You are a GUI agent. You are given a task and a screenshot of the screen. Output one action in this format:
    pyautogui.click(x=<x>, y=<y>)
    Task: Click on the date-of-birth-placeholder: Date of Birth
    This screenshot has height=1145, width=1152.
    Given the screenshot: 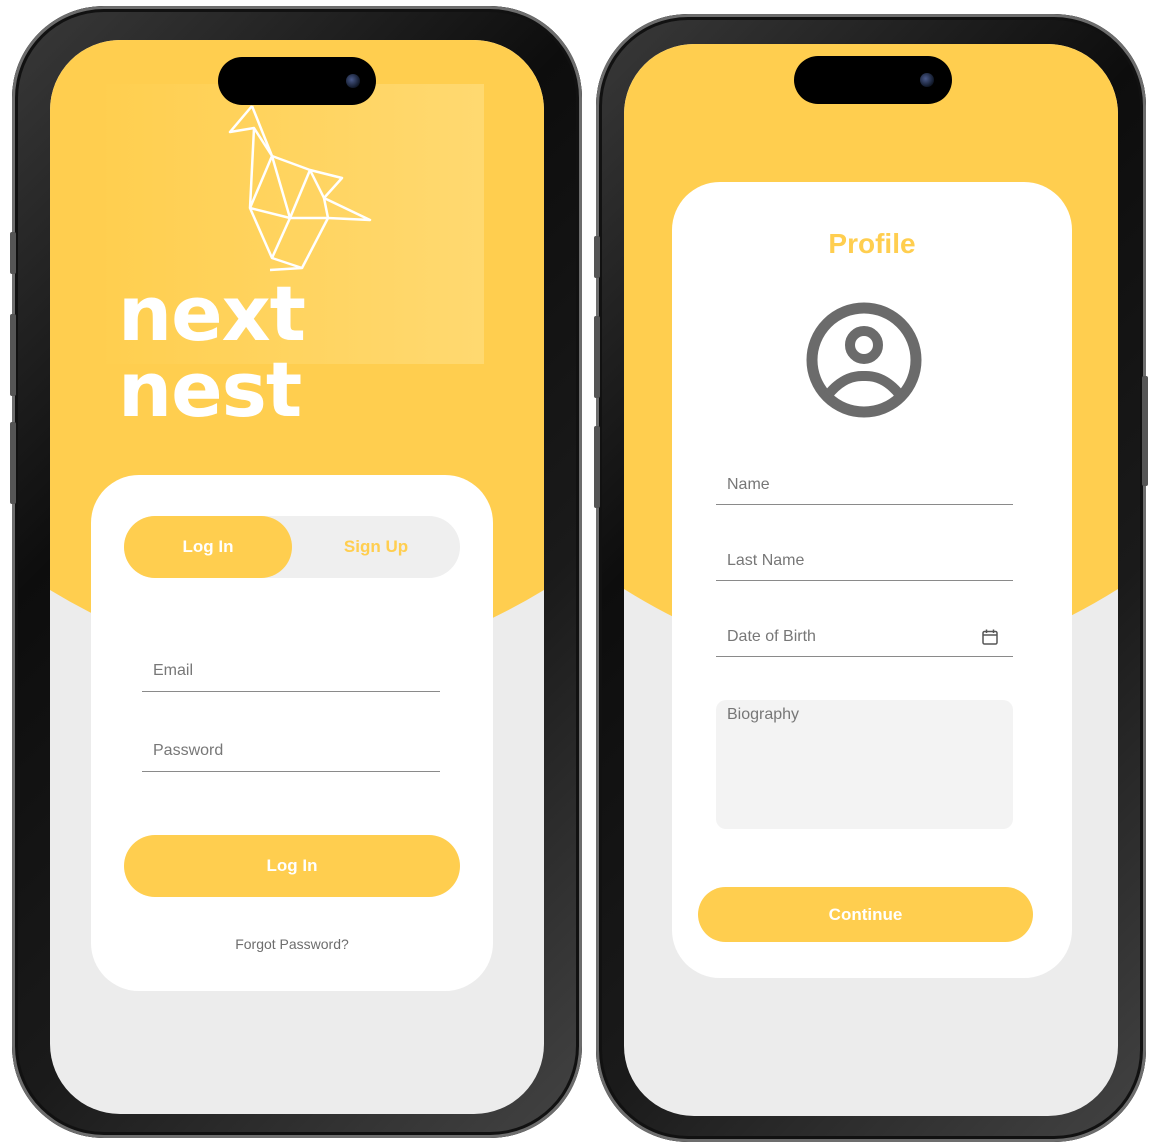 What is the action you would take?
    pyautogui.click(x=771, y=636)
    